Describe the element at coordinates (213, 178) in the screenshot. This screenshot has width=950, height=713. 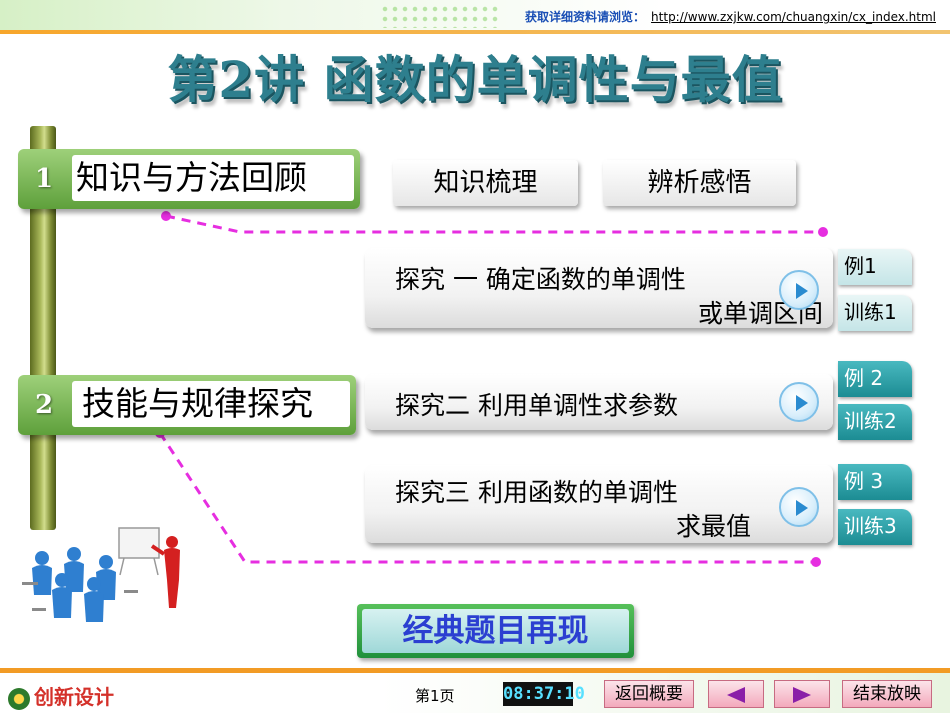
I see `section-label: 知识与方法回顾` at that location.